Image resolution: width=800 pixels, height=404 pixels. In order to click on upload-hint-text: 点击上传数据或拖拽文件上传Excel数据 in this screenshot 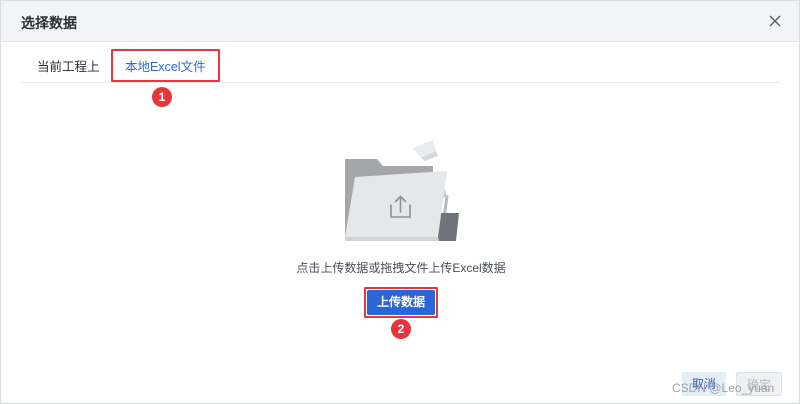, I will do `click(400, 267)`.